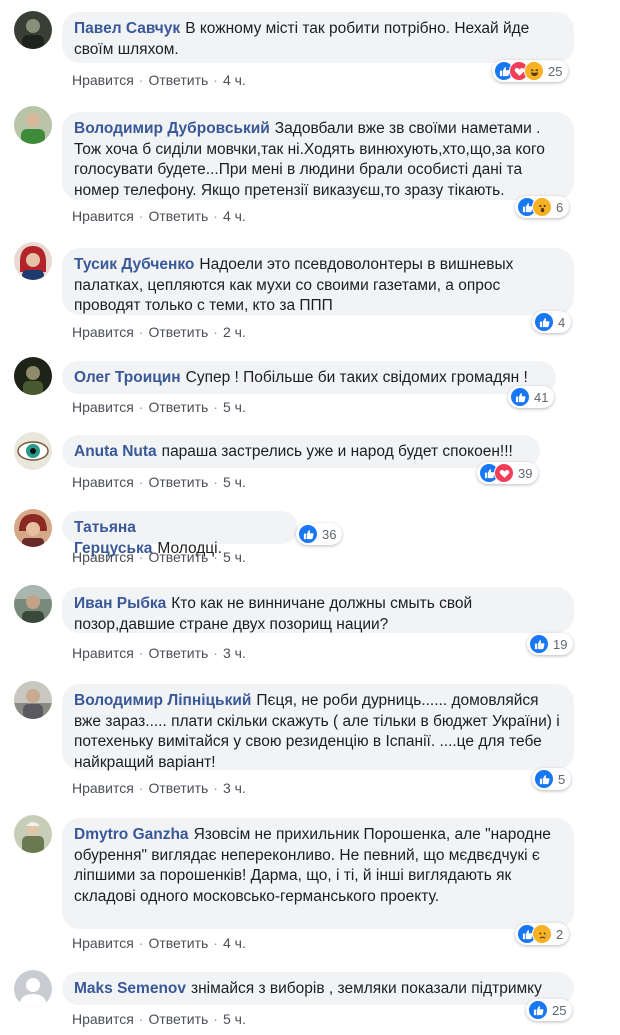  What do you see at coordinates (534, 71) in the screenshot?
I see `haha-reaction-icon` at bounding box center [534, 71].